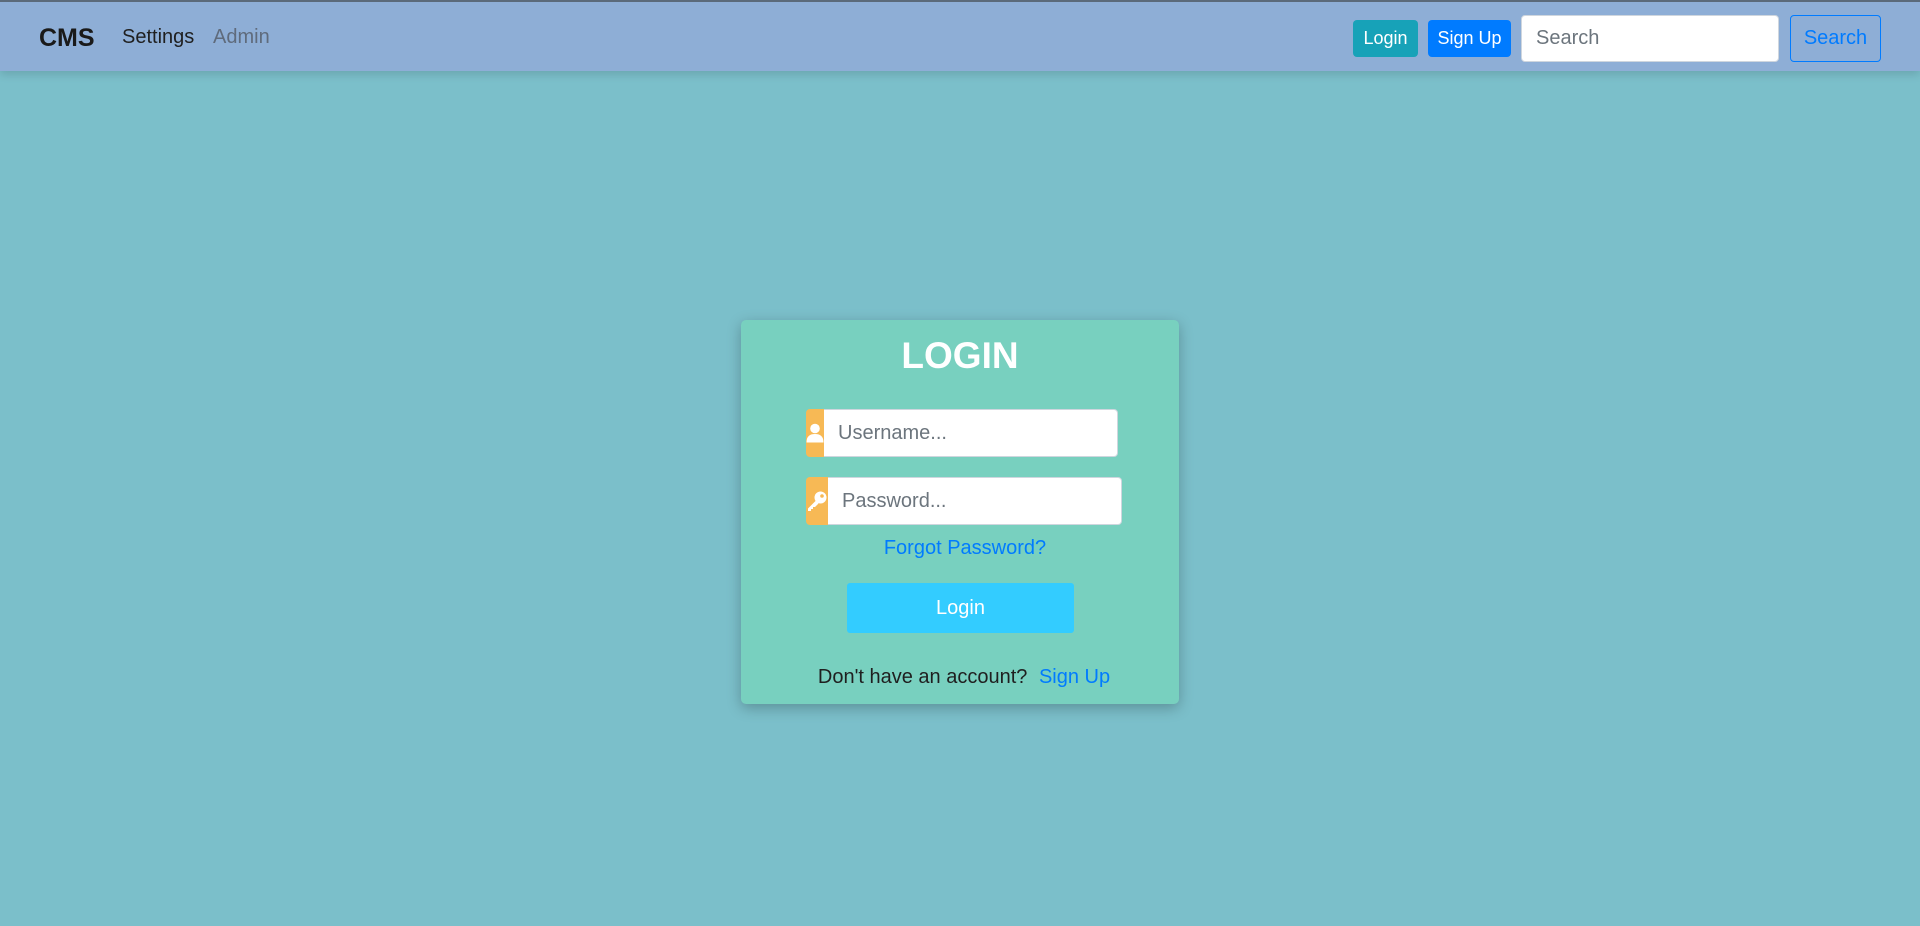 The height and width of the screenshot is (926, 1920). I want to click on signup-link: Sign Up, so click(1074, 677).